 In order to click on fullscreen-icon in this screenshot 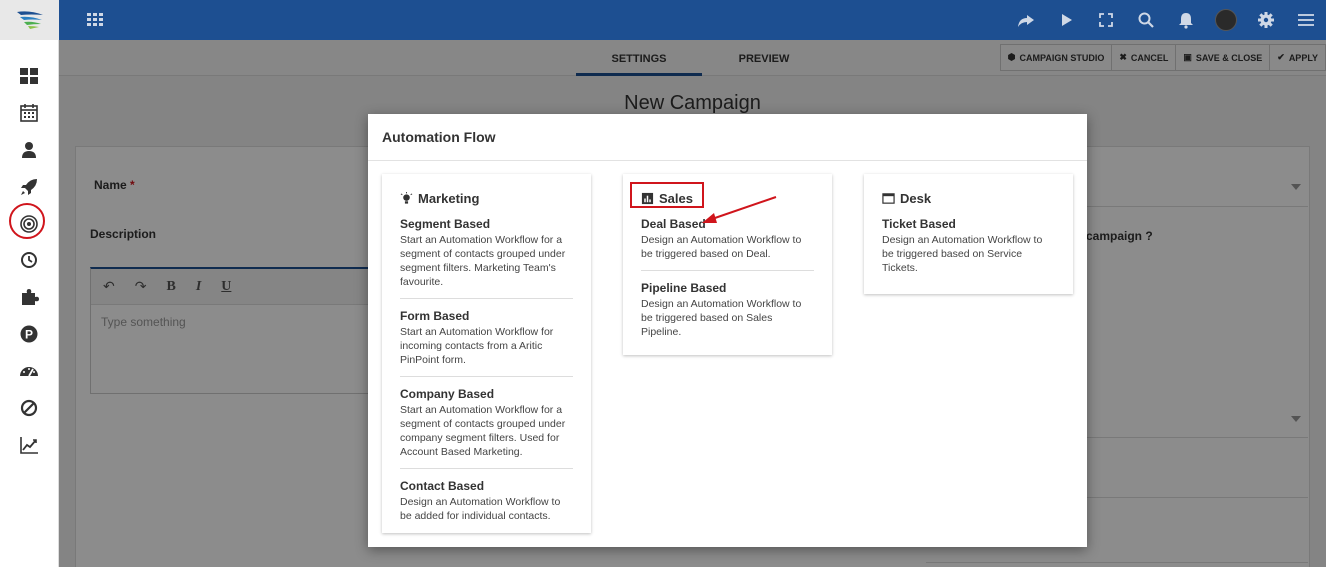, I will do `click(1106, 20)`.